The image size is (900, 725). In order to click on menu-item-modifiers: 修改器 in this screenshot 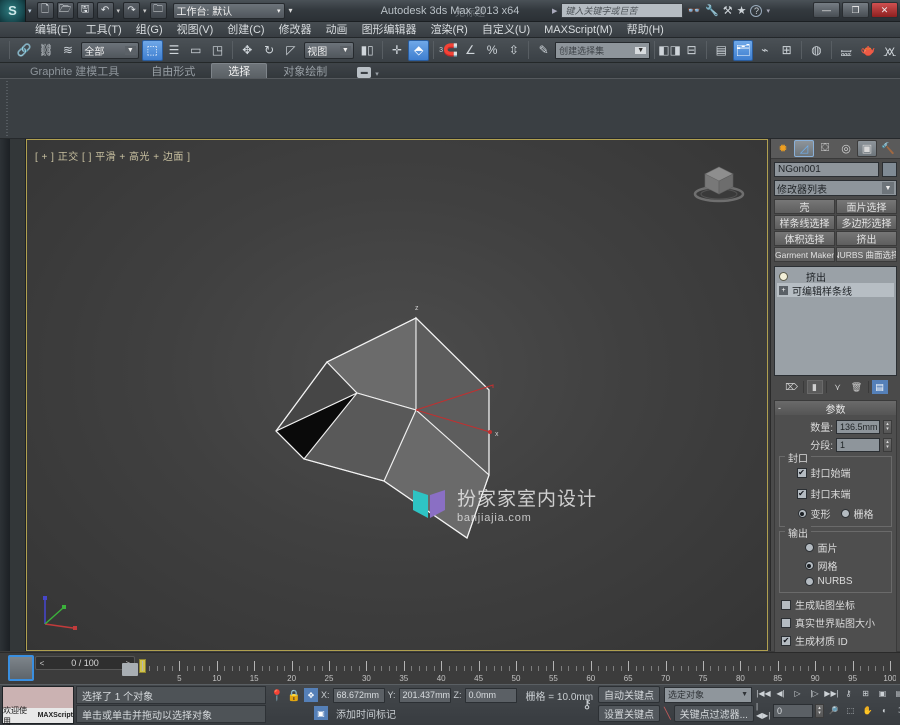, I will do `click(295, 30)`.